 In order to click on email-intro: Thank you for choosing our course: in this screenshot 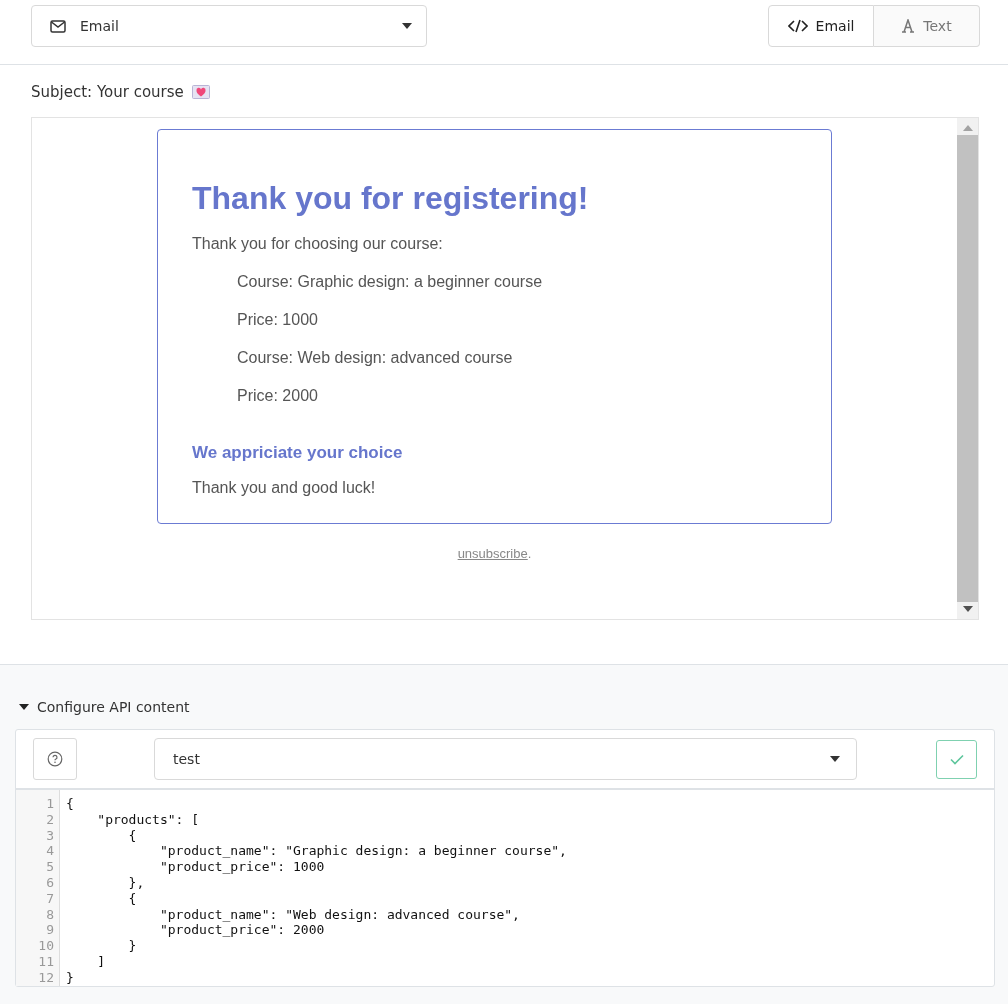, I will do `click(318, 244)`.